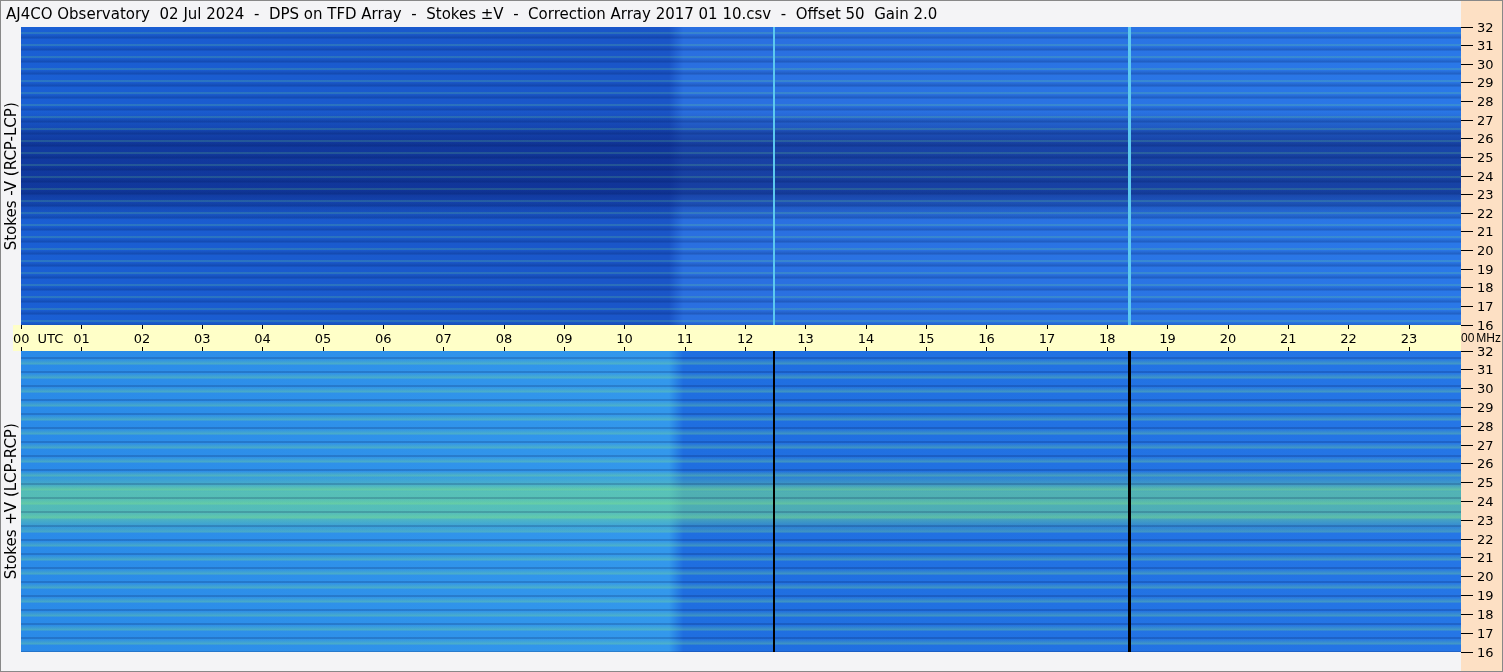  What do you see at coordinates (1409, 338) in the screenshot?
I see `hour-label: 23` at bounding box center [1409, 338].